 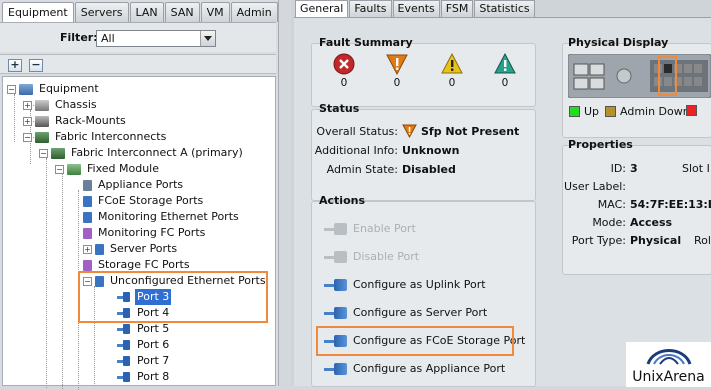 I want to click on tab-servers: Servers, so click(x=101, y=12).